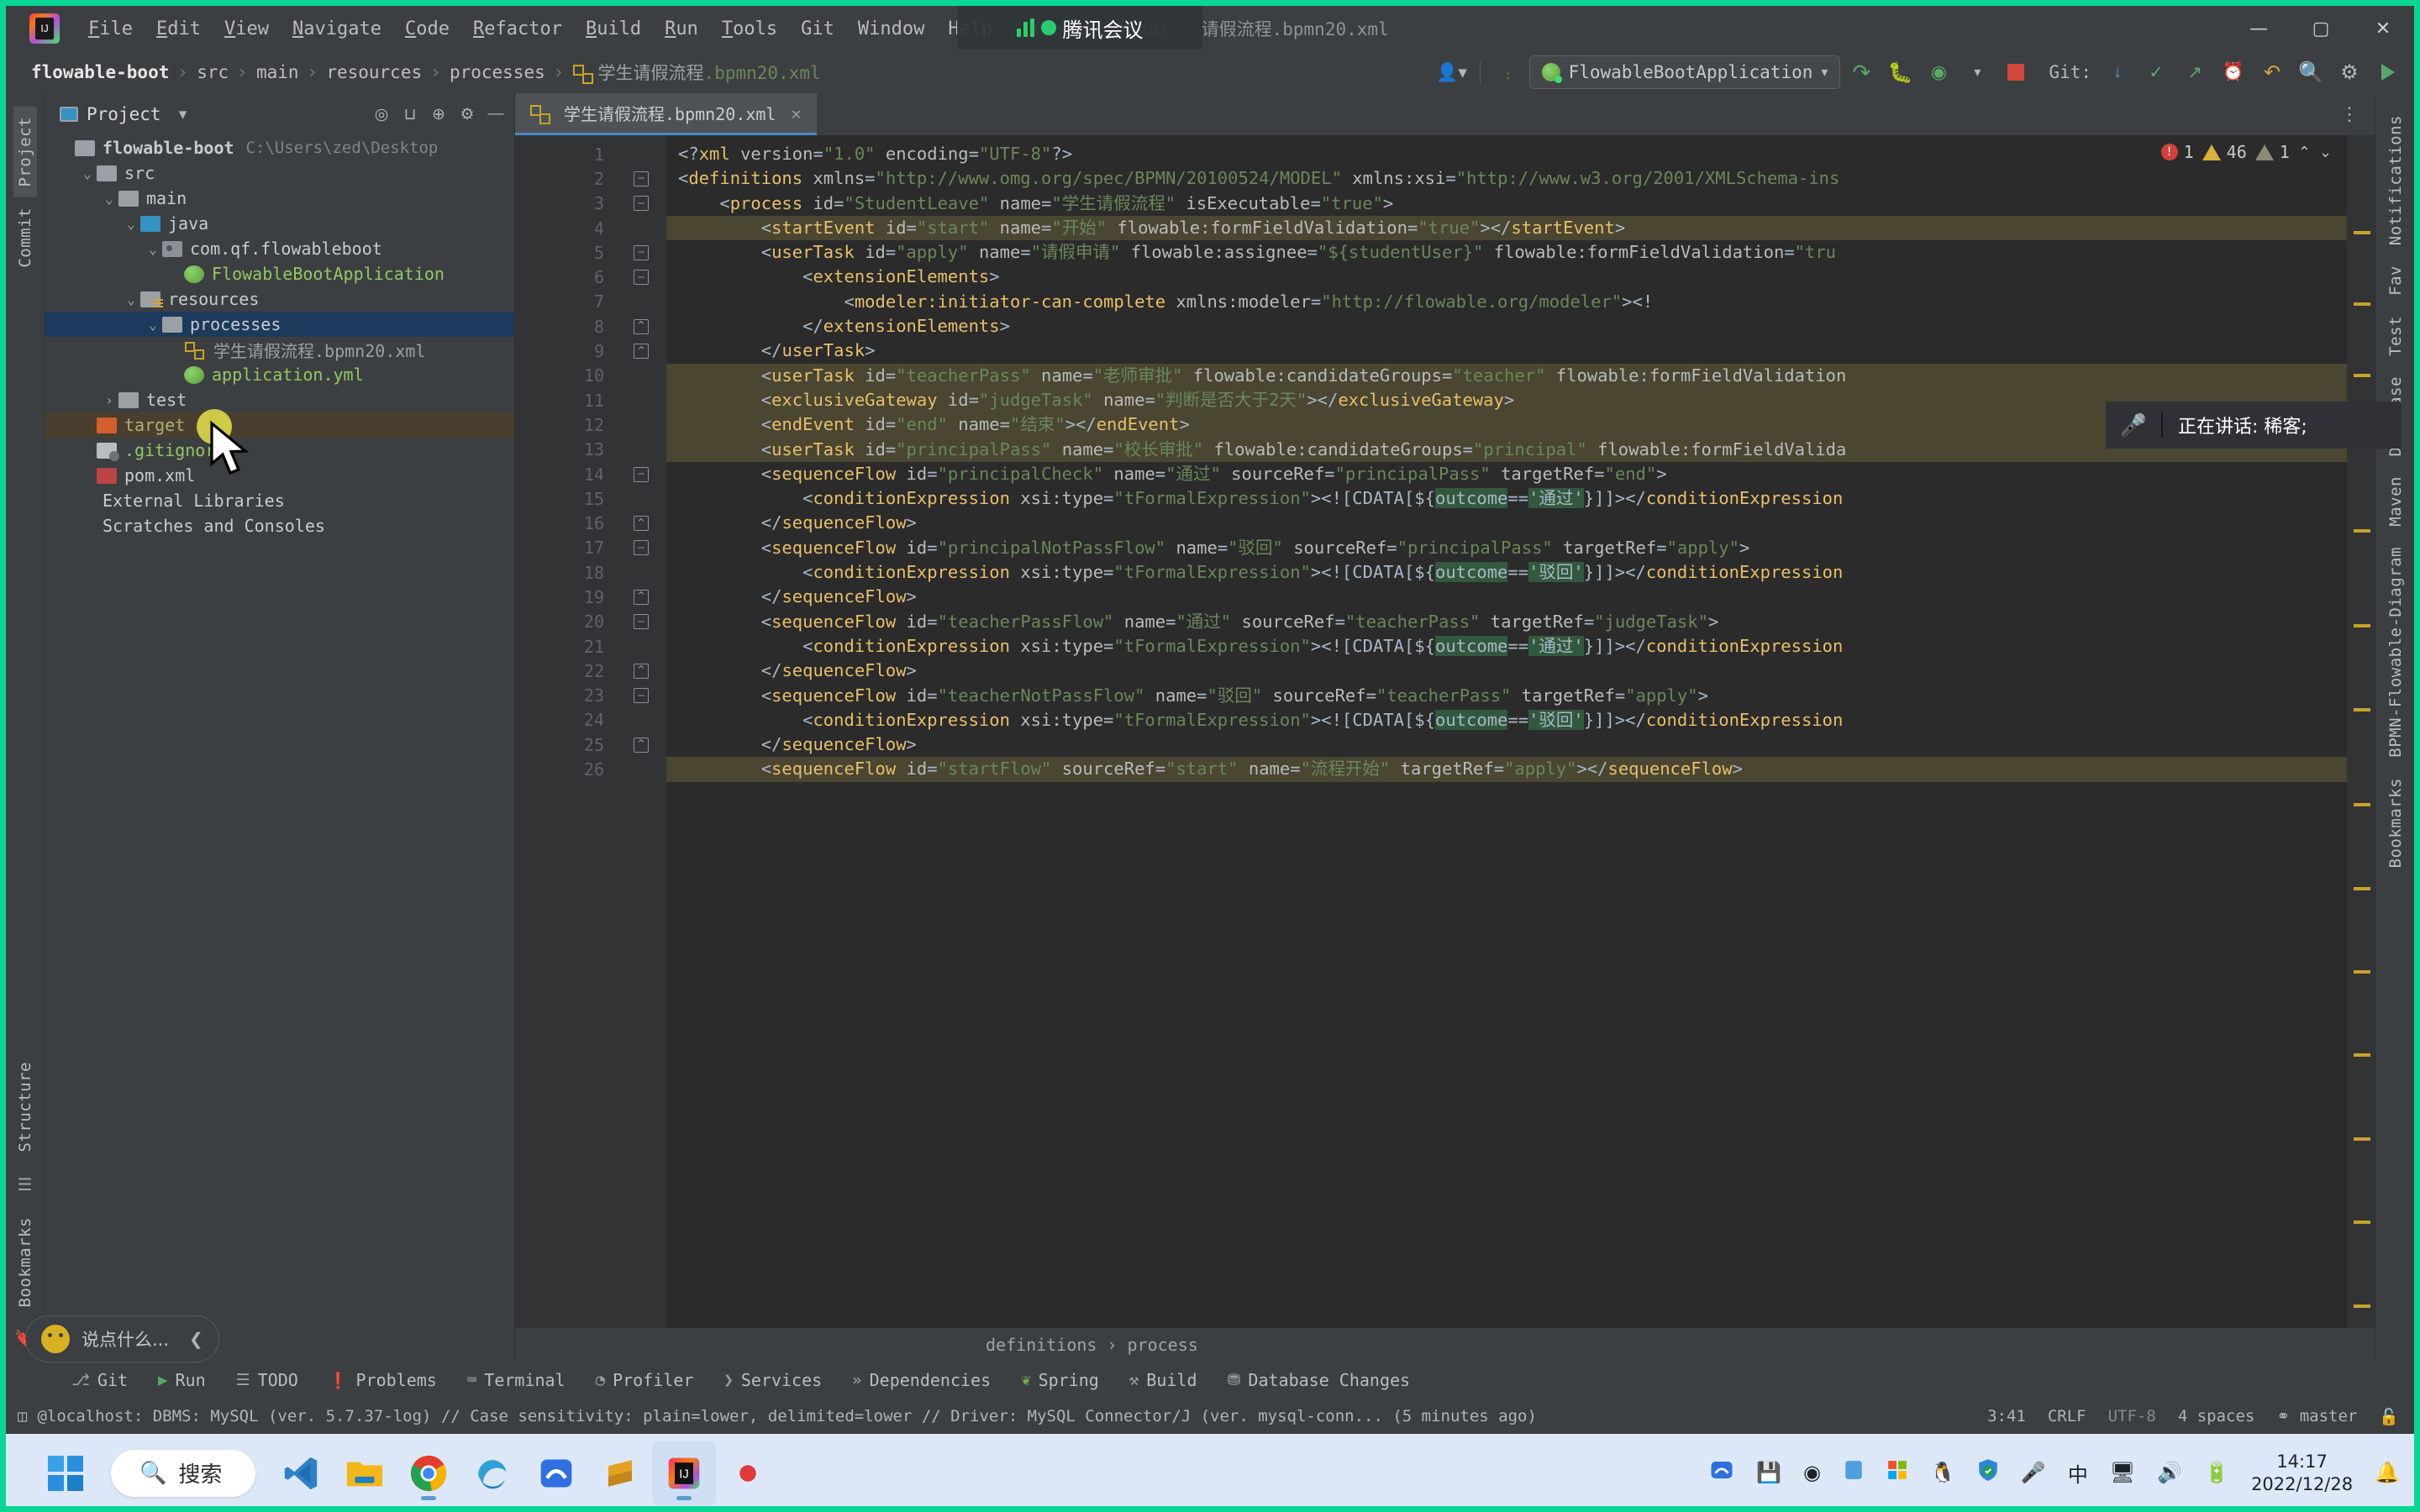  Describe the element at coordinates (337, 29) in the screenshot. I see `menu-navigate: Navigate` at that location.